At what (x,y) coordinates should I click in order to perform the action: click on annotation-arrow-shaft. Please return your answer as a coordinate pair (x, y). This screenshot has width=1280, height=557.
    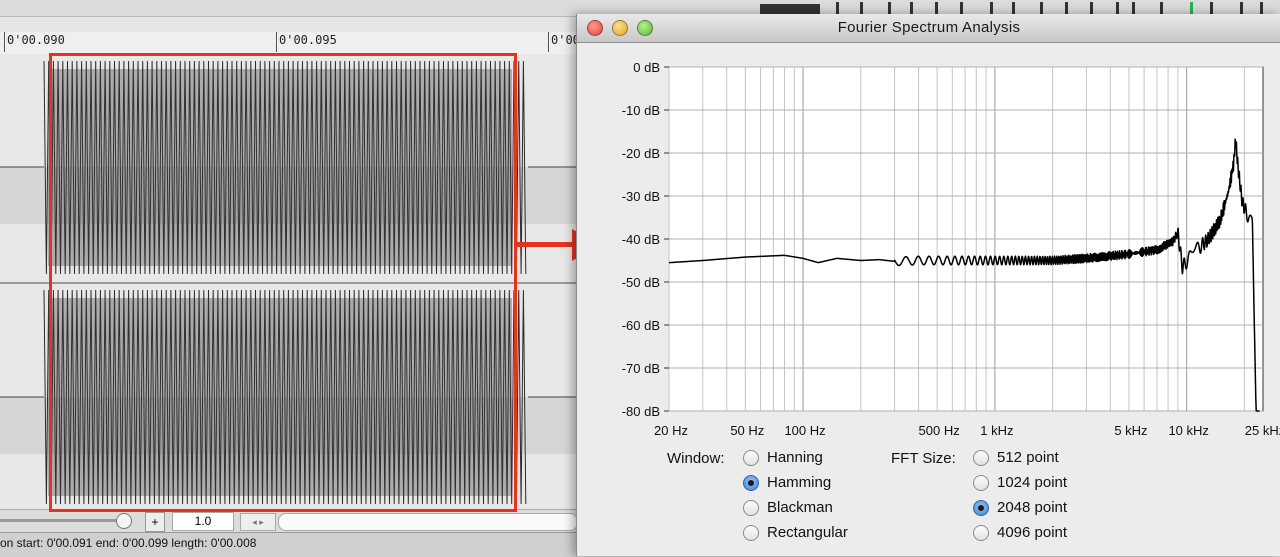
    Looking at the image, I should click on (544, 244).